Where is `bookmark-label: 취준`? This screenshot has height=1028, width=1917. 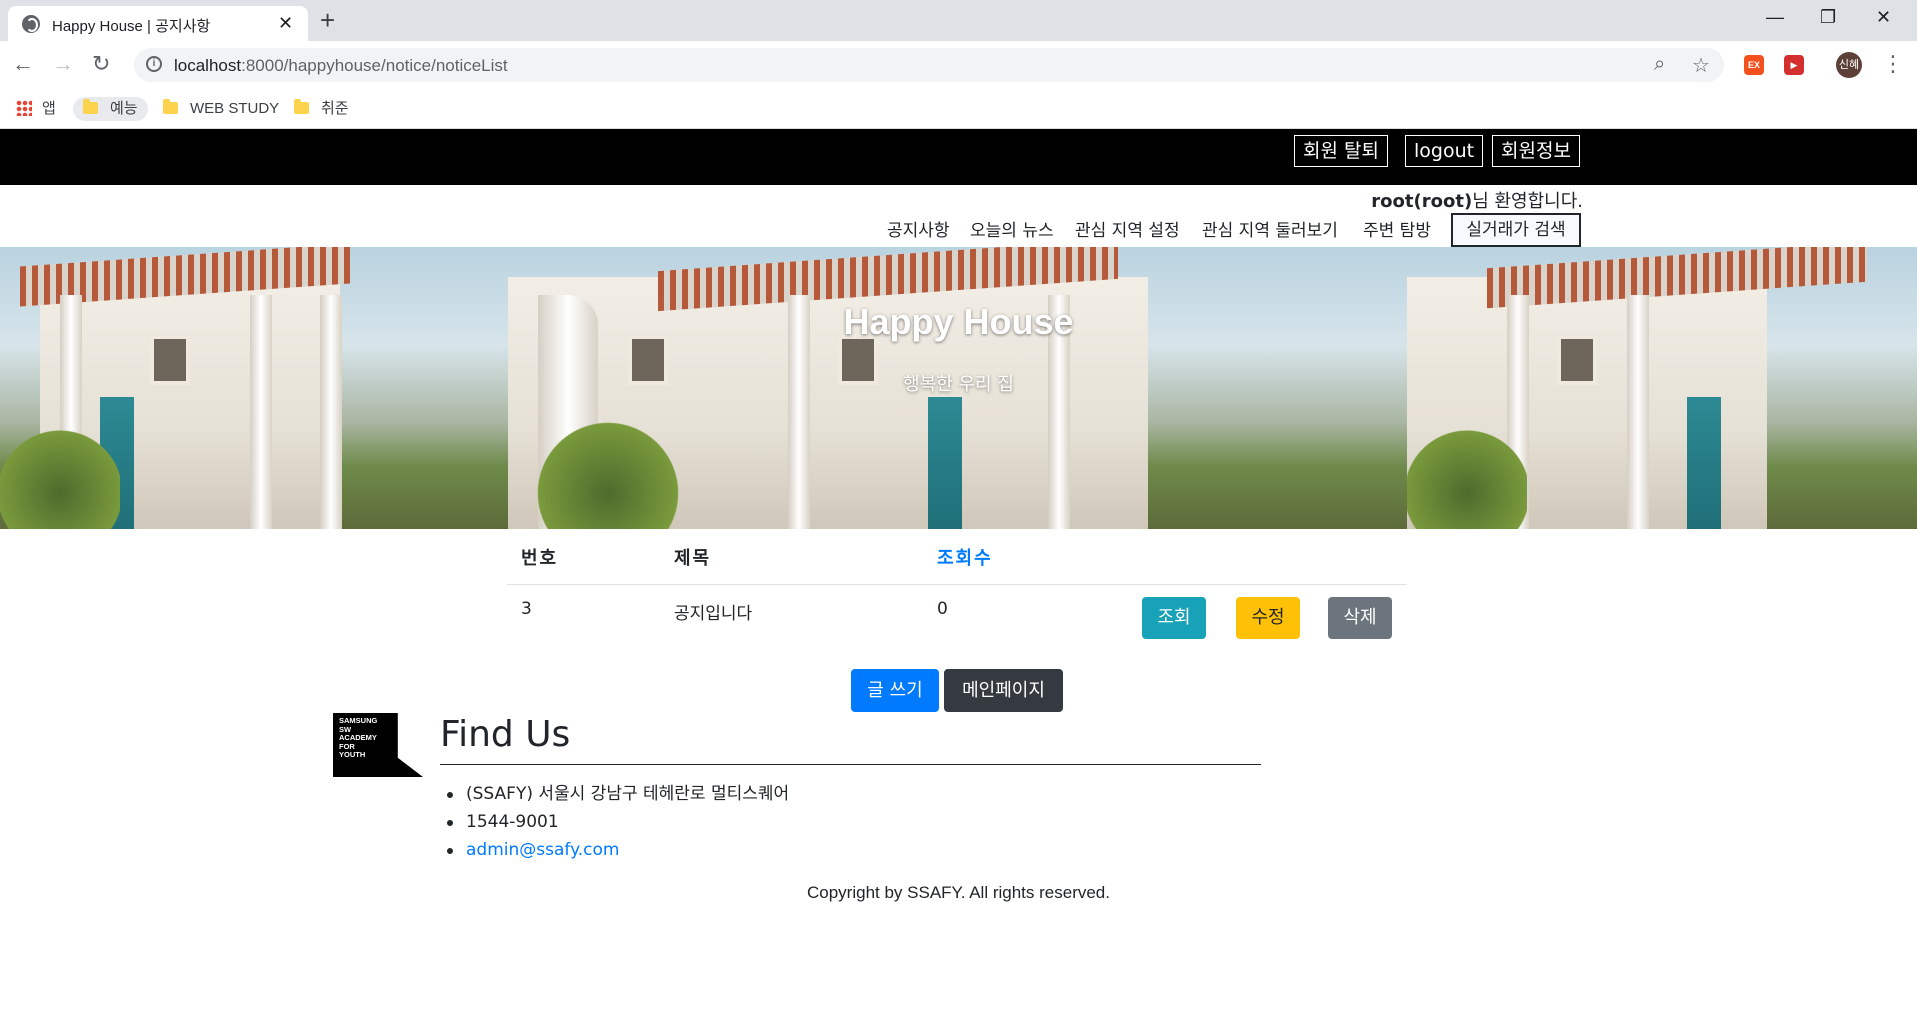
bookmark-label: 취준 is located at coordinates (335, 108).